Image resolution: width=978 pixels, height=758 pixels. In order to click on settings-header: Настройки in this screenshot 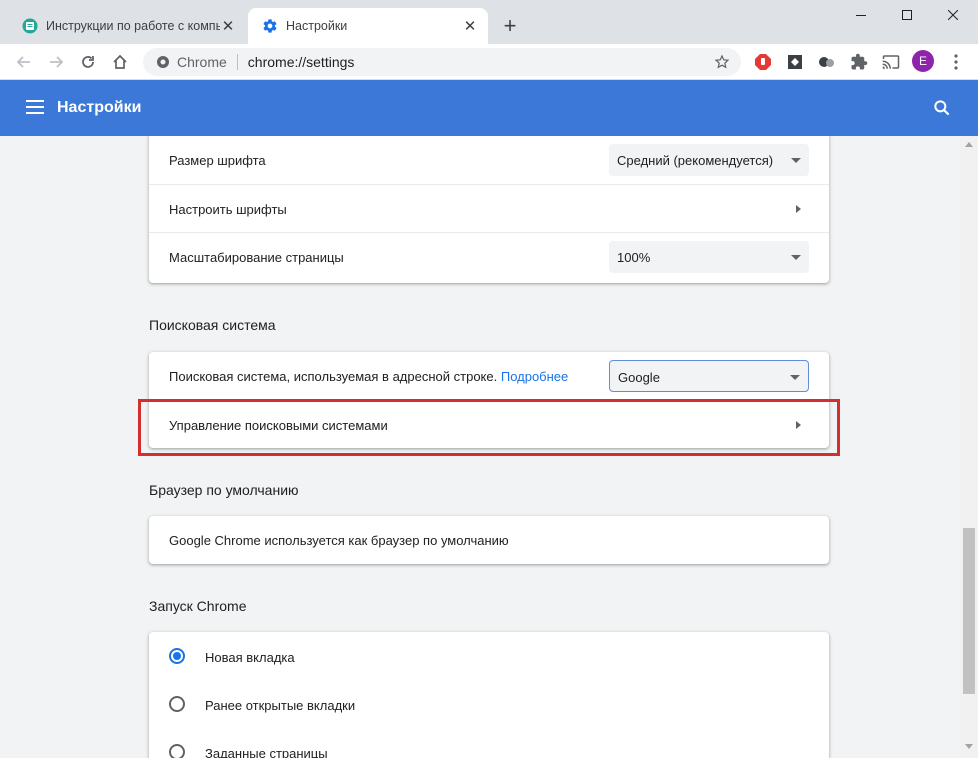, I will do `click(489, 108)`.